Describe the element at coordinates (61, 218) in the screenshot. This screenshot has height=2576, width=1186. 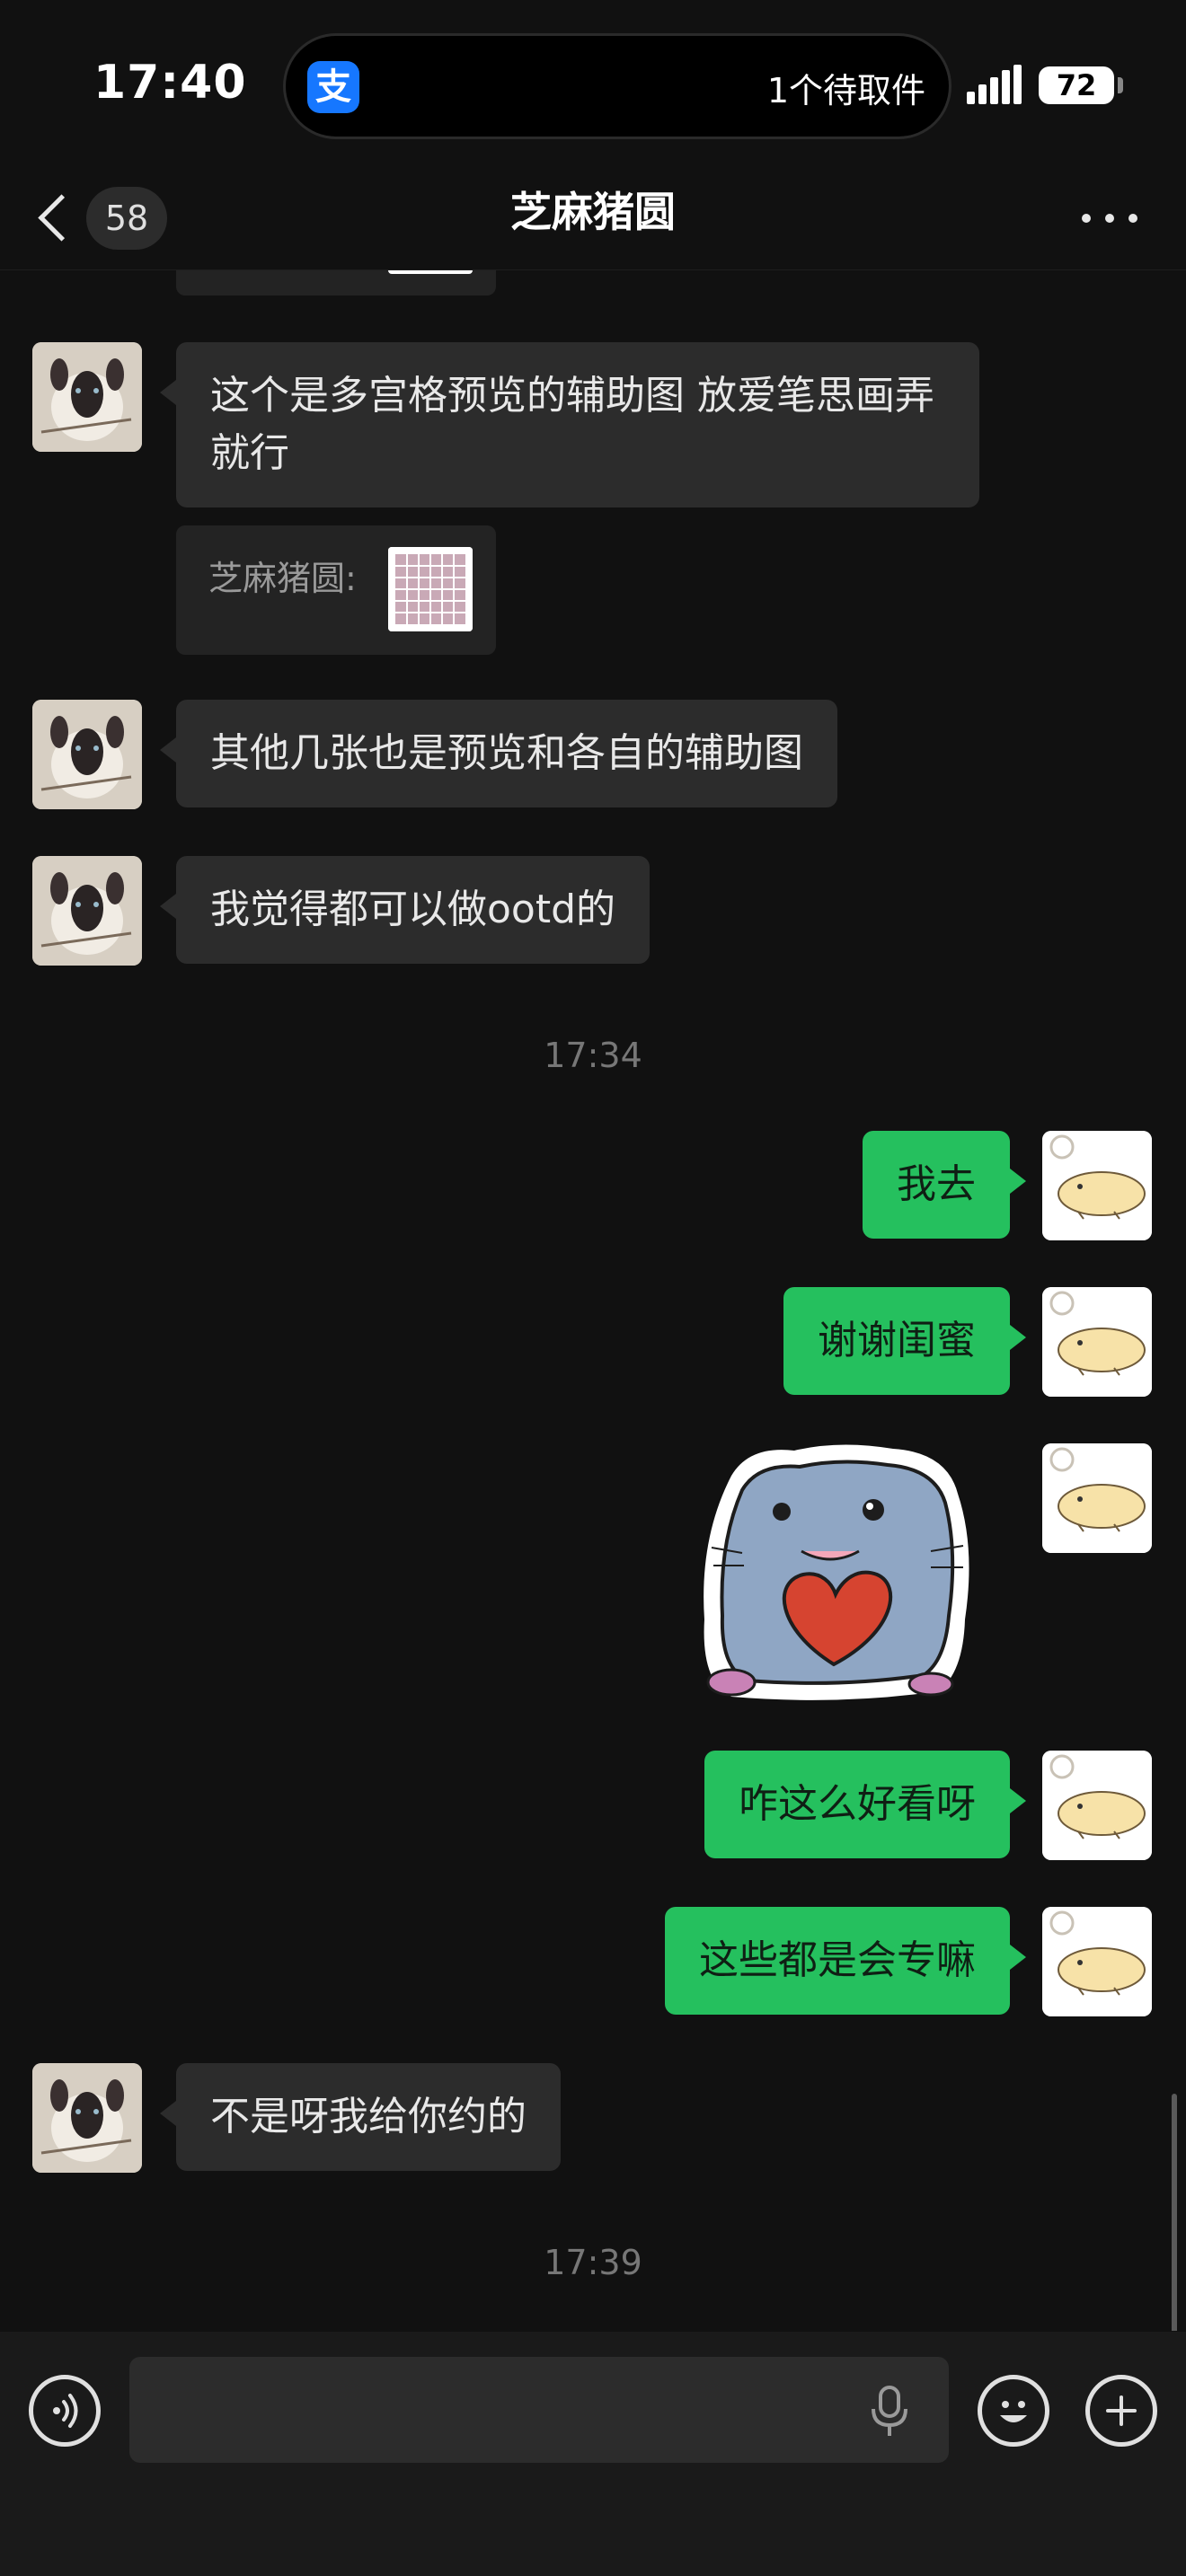
I see `chevron-left-icon` at that location.